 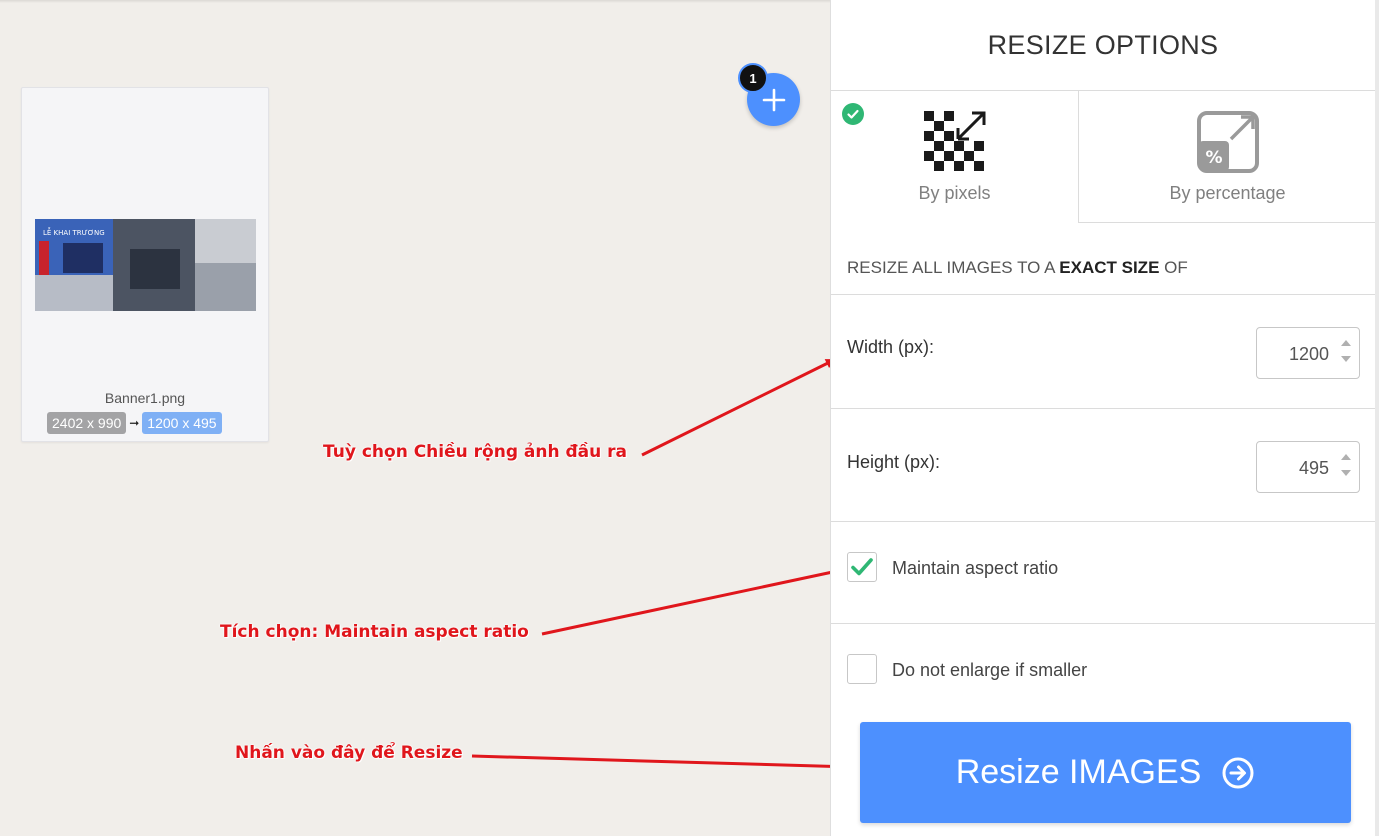 I want to click on arrow-circle-right-icon, so click(x=1238, y=772).